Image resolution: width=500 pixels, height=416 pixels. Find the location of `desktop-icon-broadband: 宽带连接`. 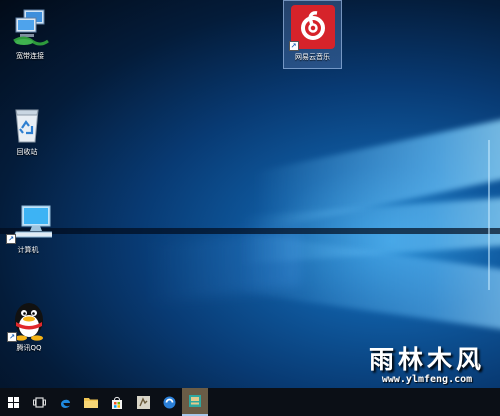

desktop-icon-broadband: 宽带连接 is located at coordinates (30, 34).